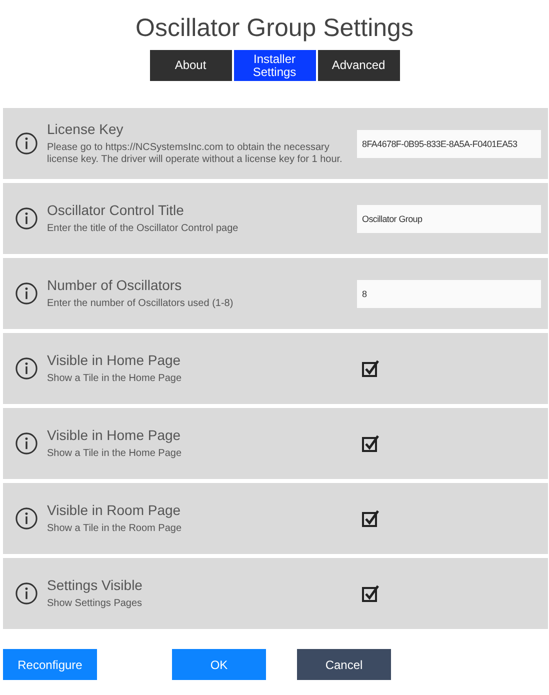 The image size is (549, 695). I want to click on action-button: Cancel, so click(344, 664).